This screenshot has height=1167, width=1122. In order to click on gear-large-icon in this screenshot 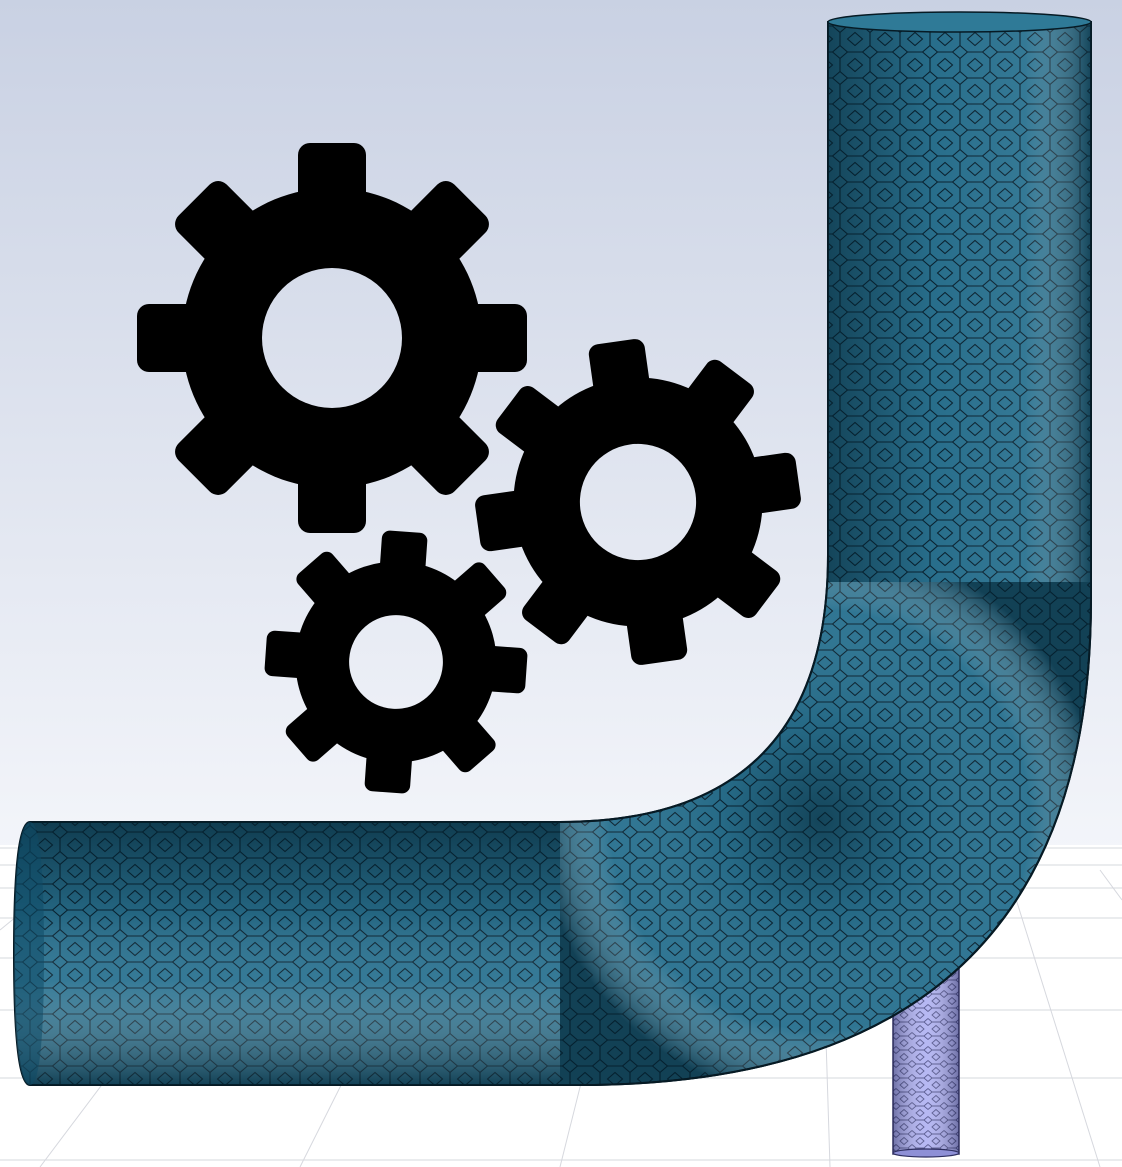, I will do `click(332, 338)`.